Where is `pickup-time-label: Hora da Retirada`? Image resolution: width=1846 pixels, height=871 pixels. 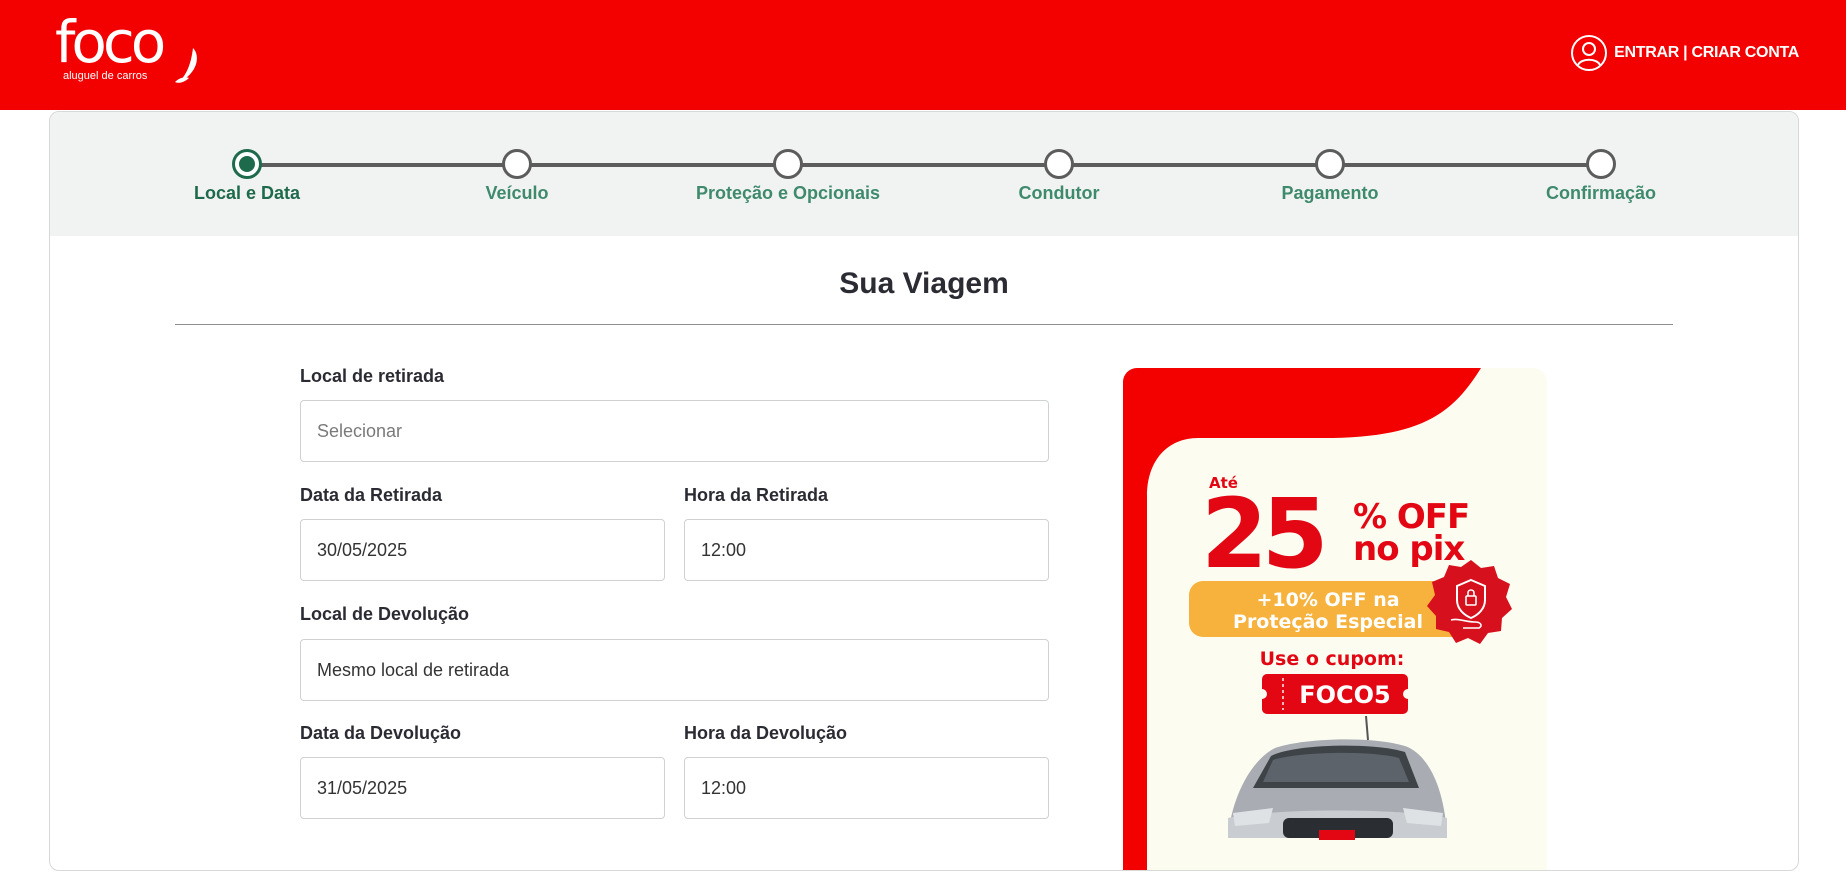
pickup-time-label: Hora da Retirada is located at coordinates (756, 495).